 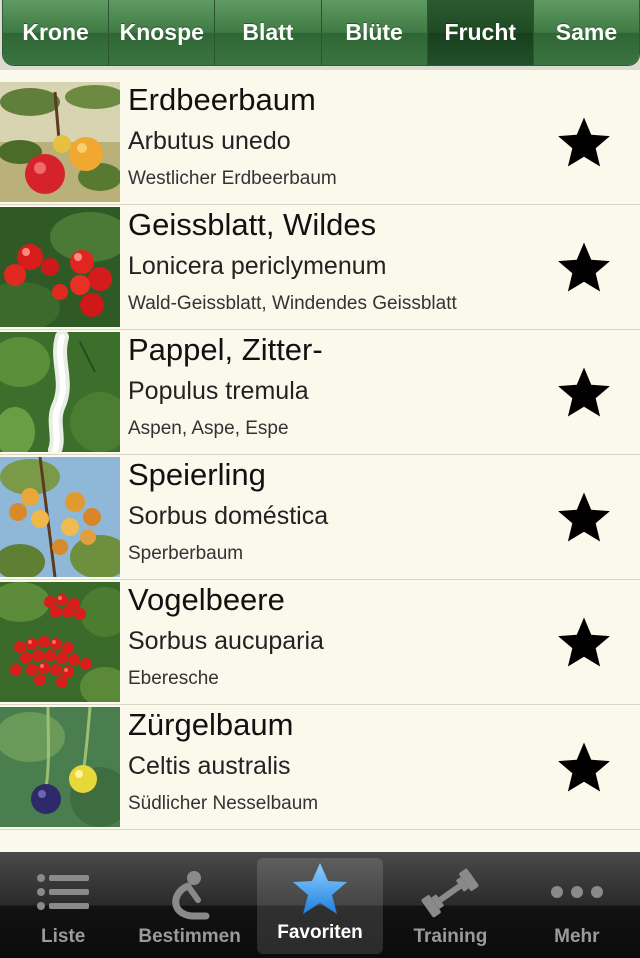 I want to click on dumbbell-icon, so click(x=450, y=893).